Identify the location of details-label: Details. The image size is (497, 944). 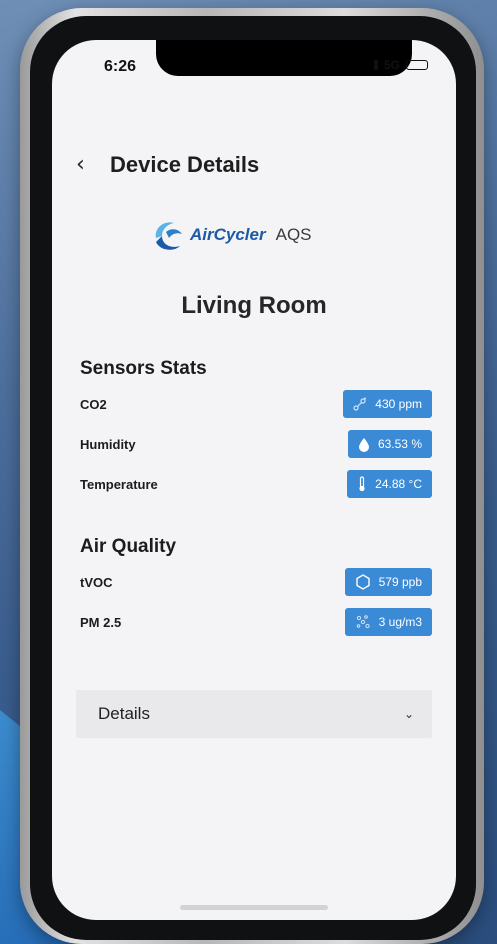
(124, 713).